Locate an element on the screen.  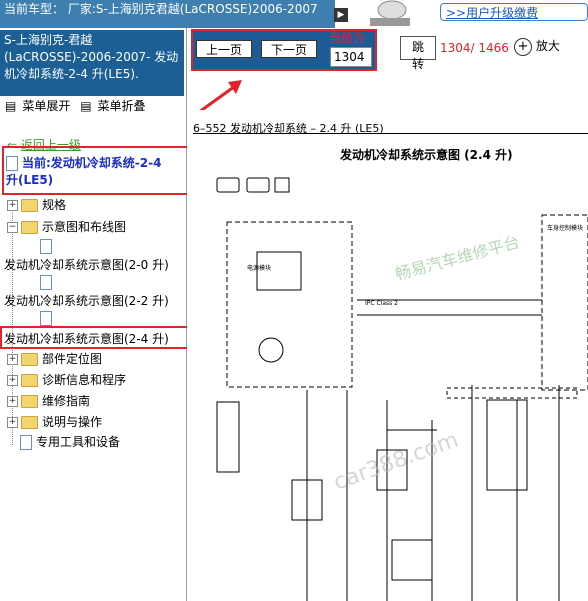
menu-expand-icon: ▤ is located at coordinates (10, 106).